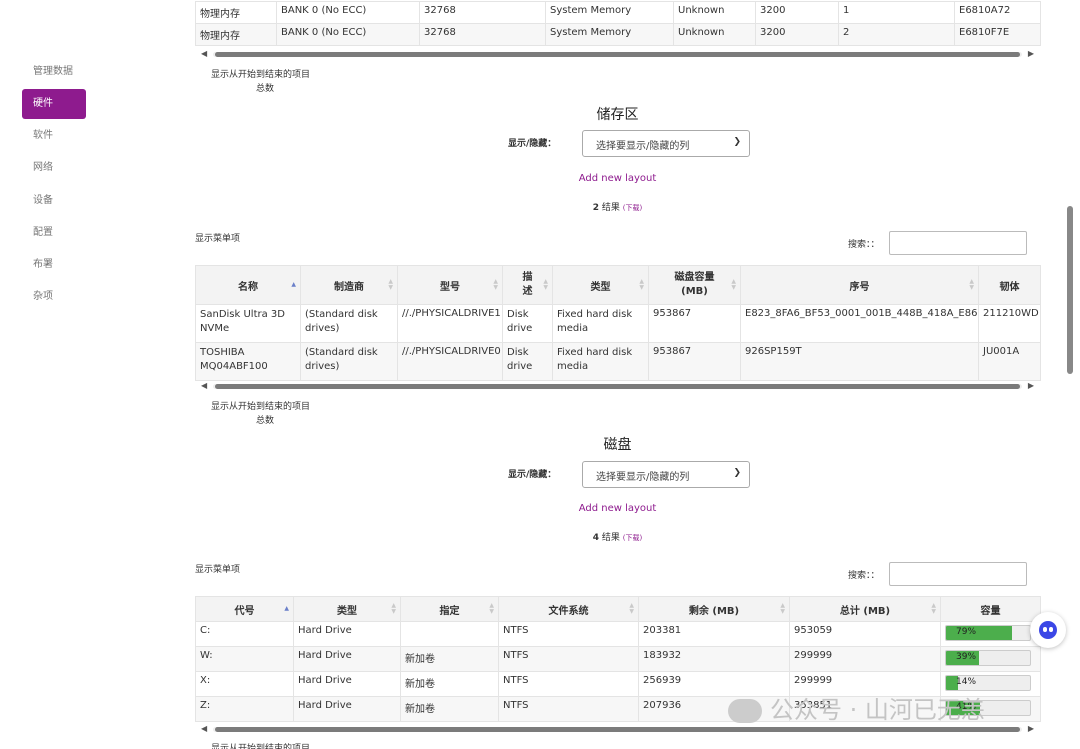 The image size is (1080, 749). What do you see at coordinates (347, 684) in the screenshot?
I see `table-cell: Hard Drive` at bounding box center [347, 684].